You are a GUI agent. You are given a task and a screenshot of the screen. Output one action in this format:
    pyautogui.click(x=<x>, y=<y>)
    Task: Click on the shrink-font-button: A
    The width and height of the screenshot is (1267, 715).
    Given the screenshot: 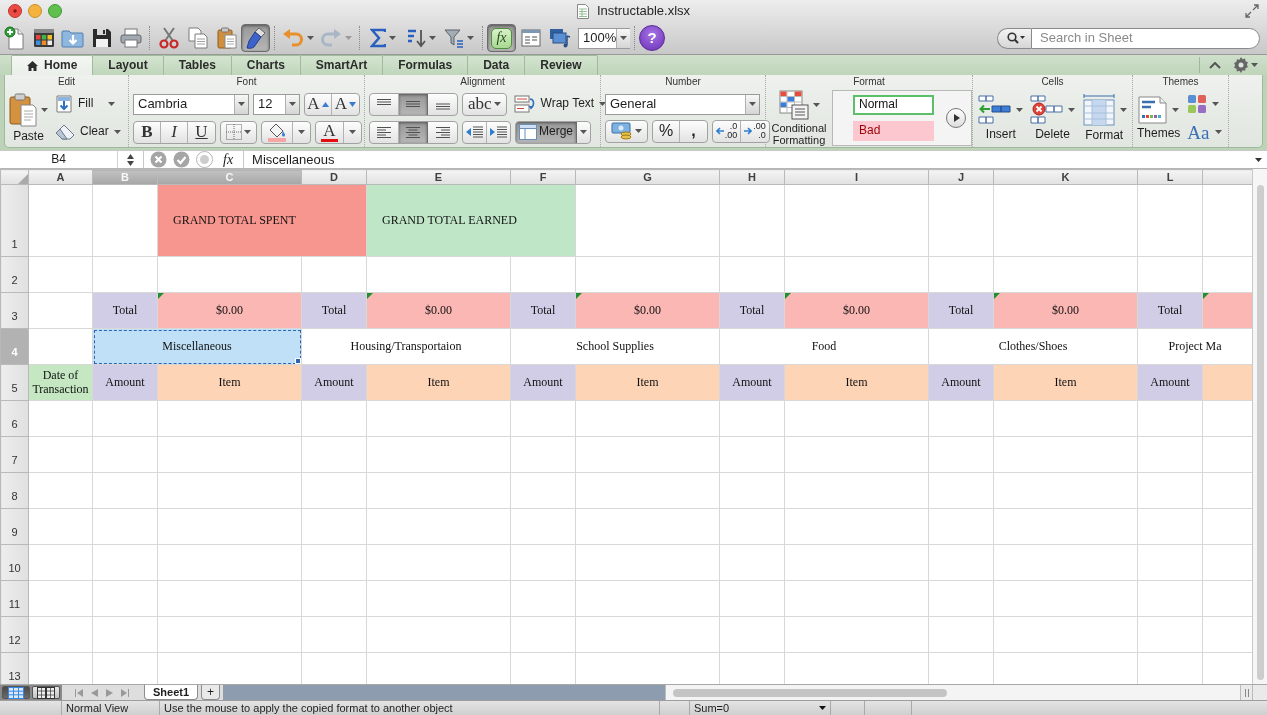 What is the action you would take?
    pyautogui.click(x=345, y=104)
    